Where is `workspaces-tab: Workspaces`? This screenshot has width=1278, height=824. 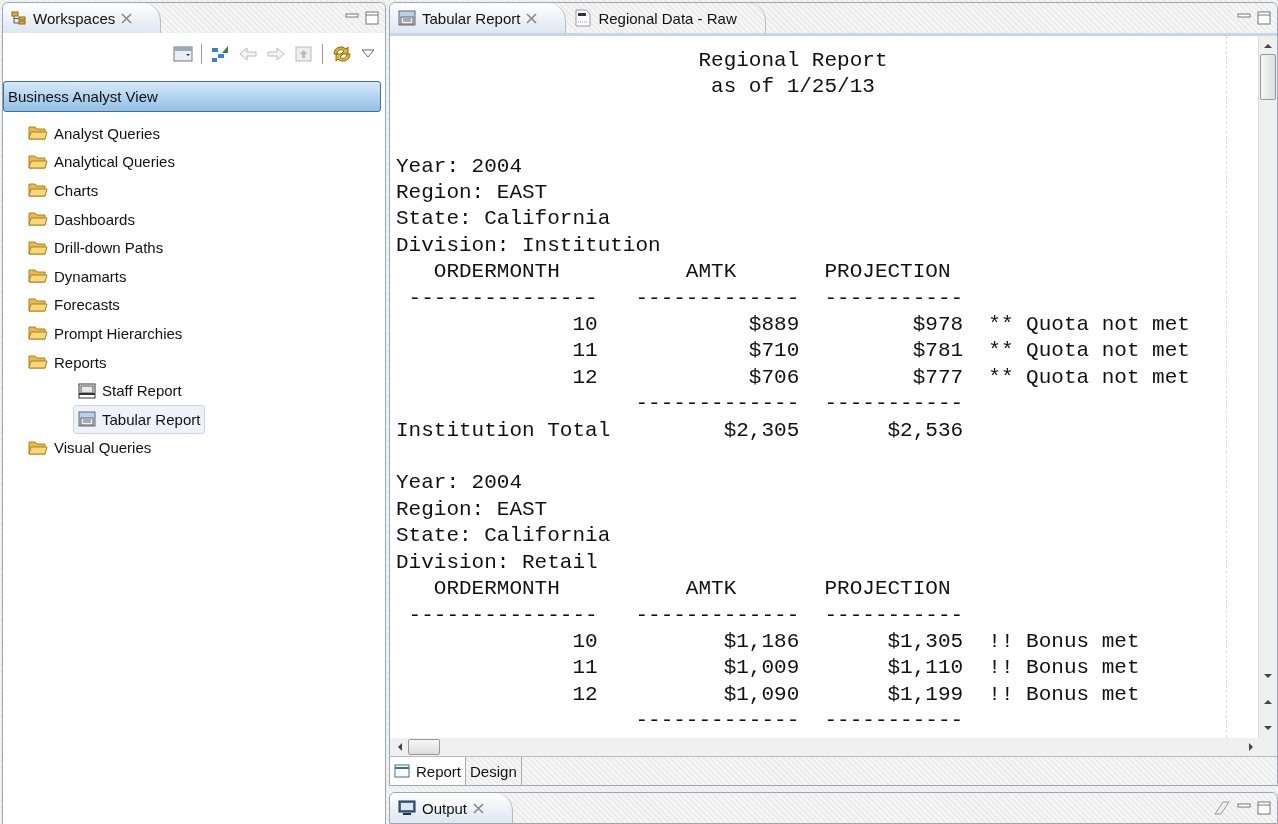 workspaces-tab: Workspaces is located at coordinates (82, 18).